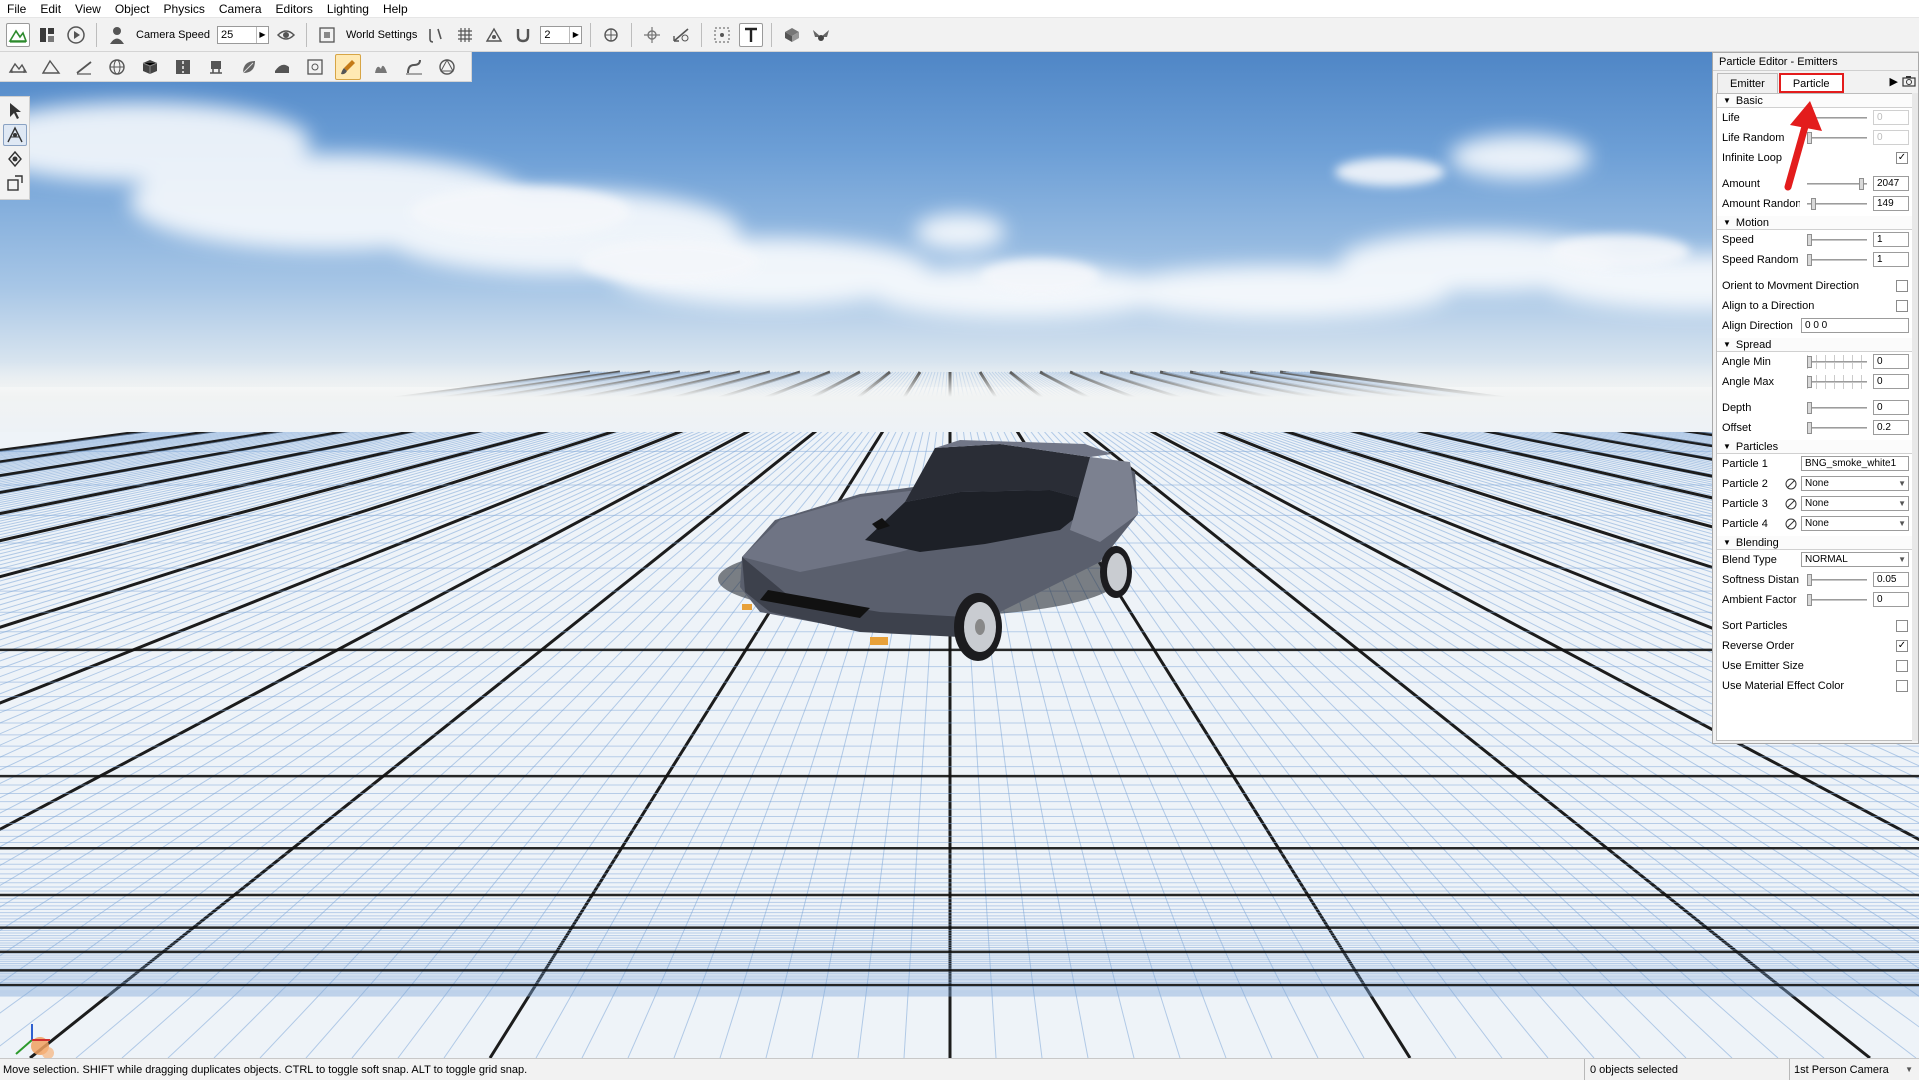 Image resolution: width=1919 pixels, height=1080 pixels. What do you see at coordinates (1854, 1069) in the screenshot?
I see `camera-mode-dropdown: 1st Person Camera ▼` at bounding box center [1854, 1069].